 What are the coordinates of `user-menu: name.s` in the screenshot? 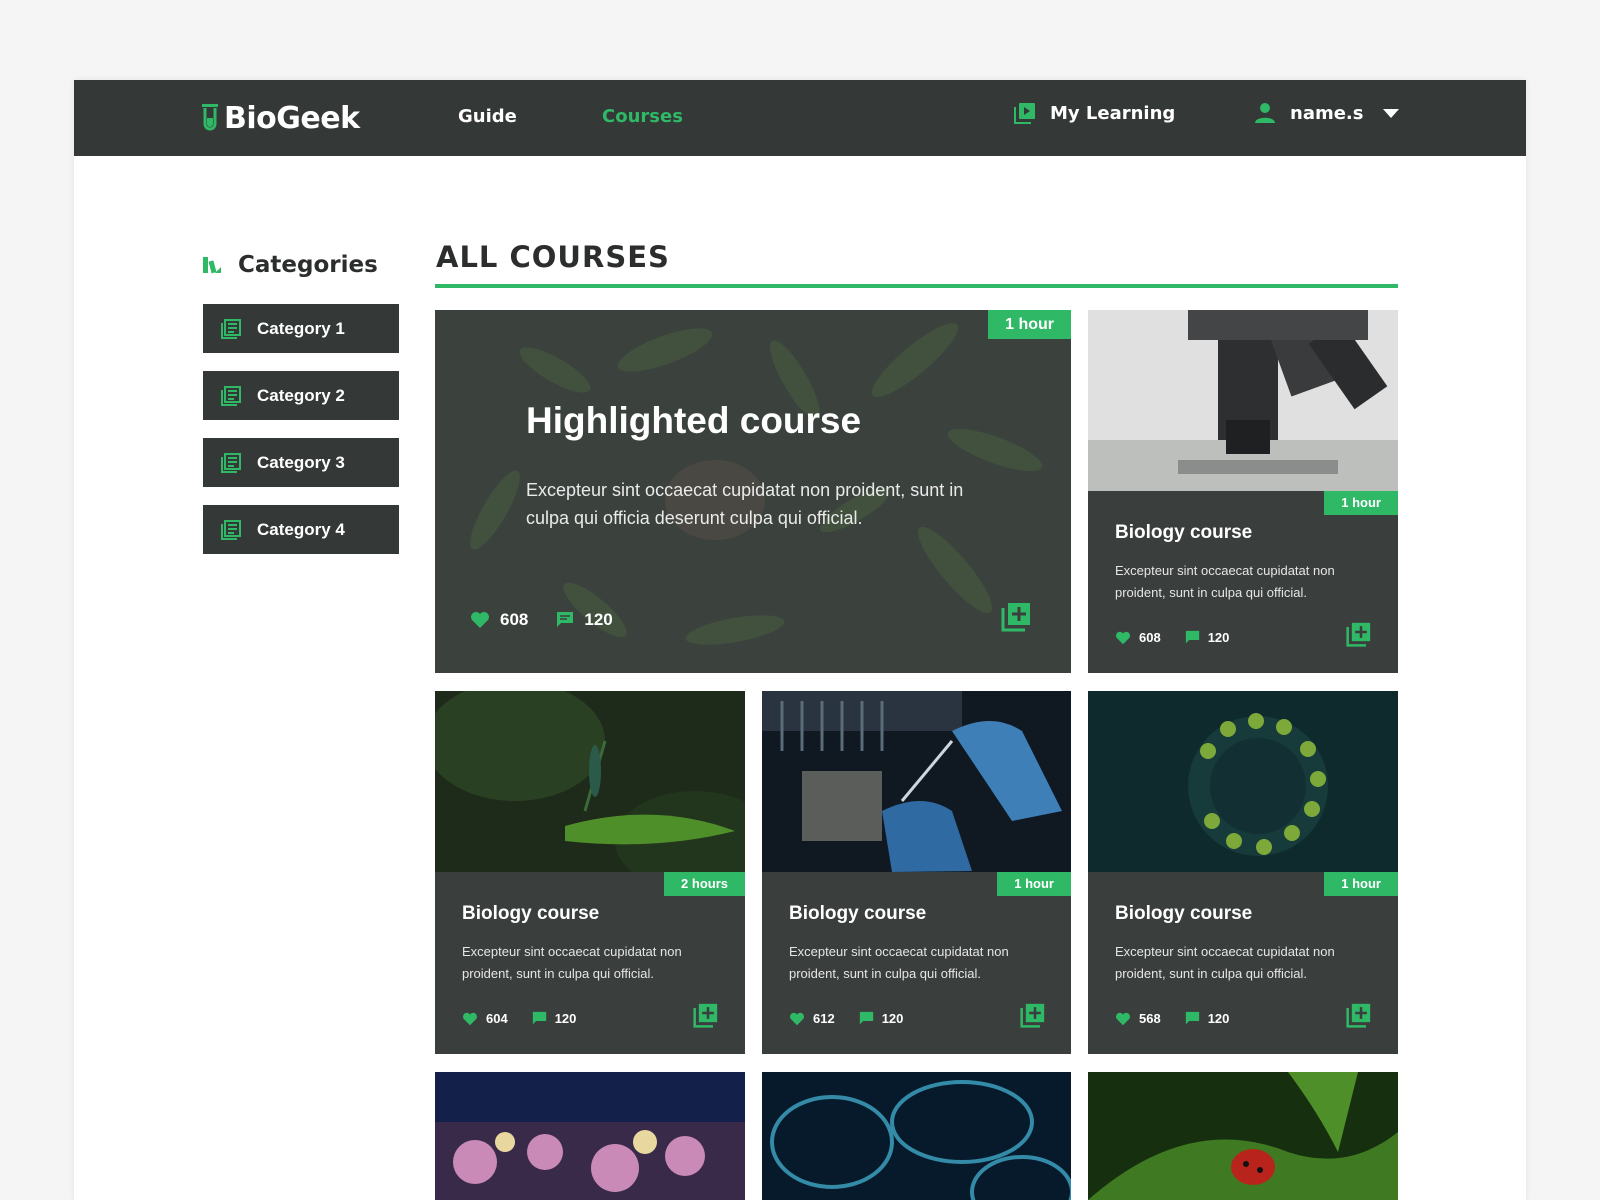 It's located at (1327, 113).